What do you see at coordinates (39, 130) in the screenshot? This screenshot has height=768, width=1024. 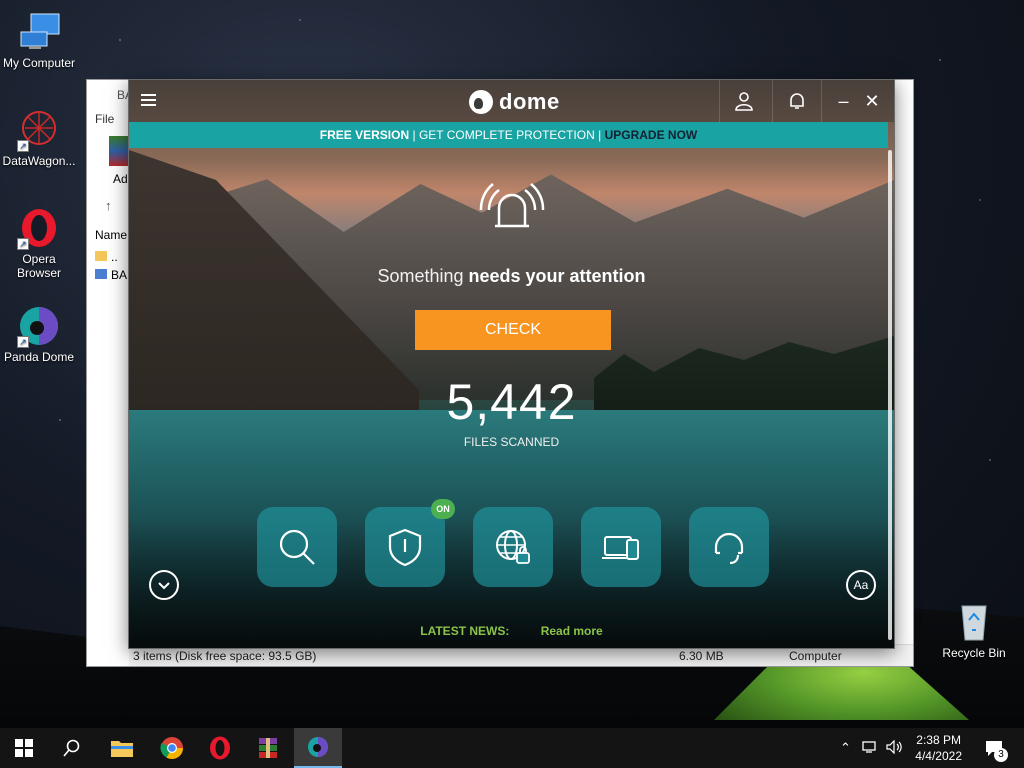 I see `datawagon-icon: ↗` at bounding box center [39, 130].